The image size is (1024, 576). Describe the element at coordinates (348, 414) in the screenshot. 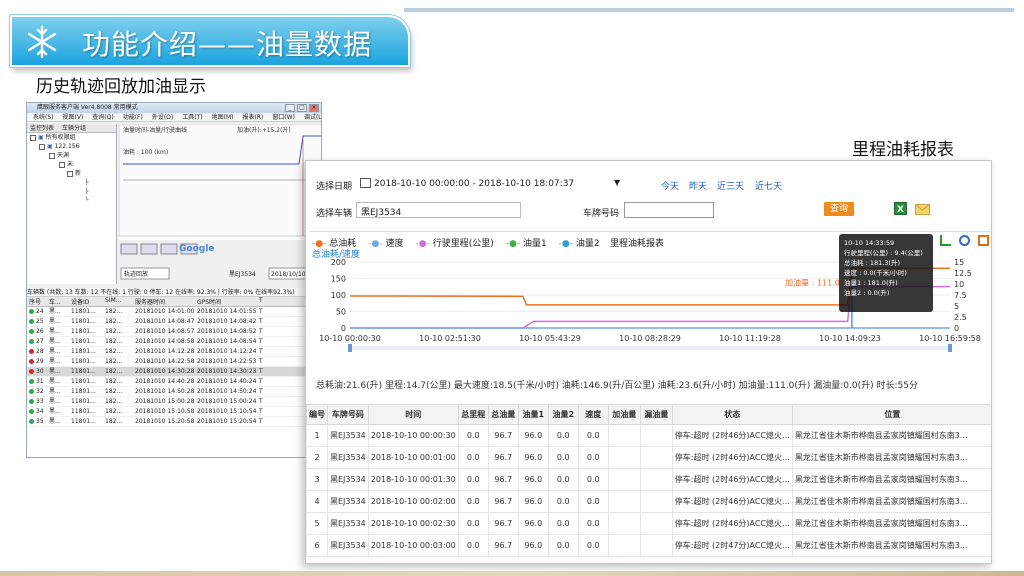

I see `table-column-header: 车牌号码` at that location.